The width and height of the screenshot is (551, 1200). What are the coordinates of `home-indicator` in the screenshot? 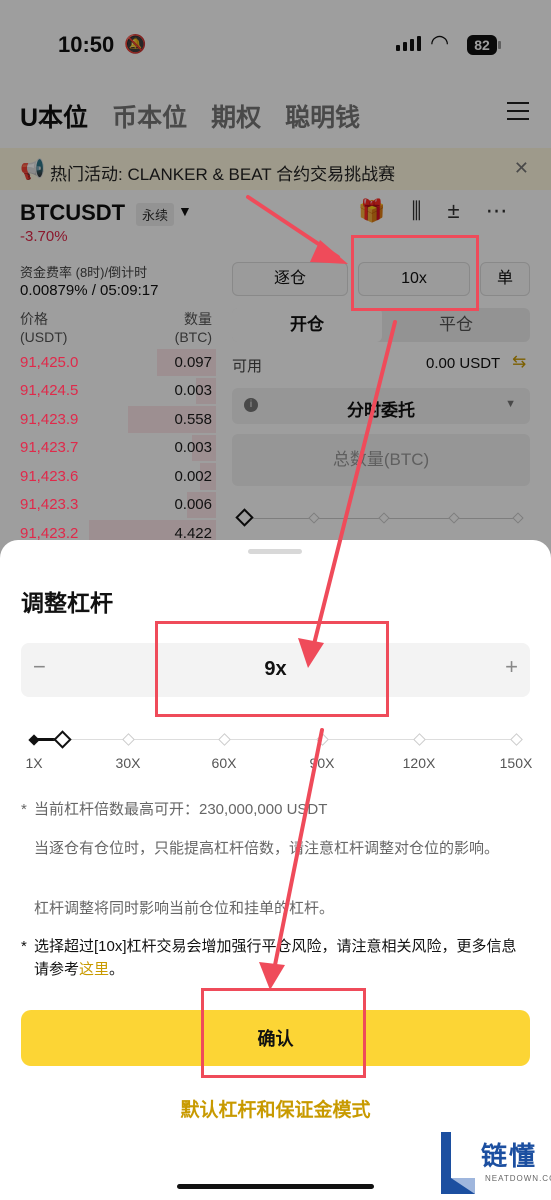 It's located at (275, 1186).